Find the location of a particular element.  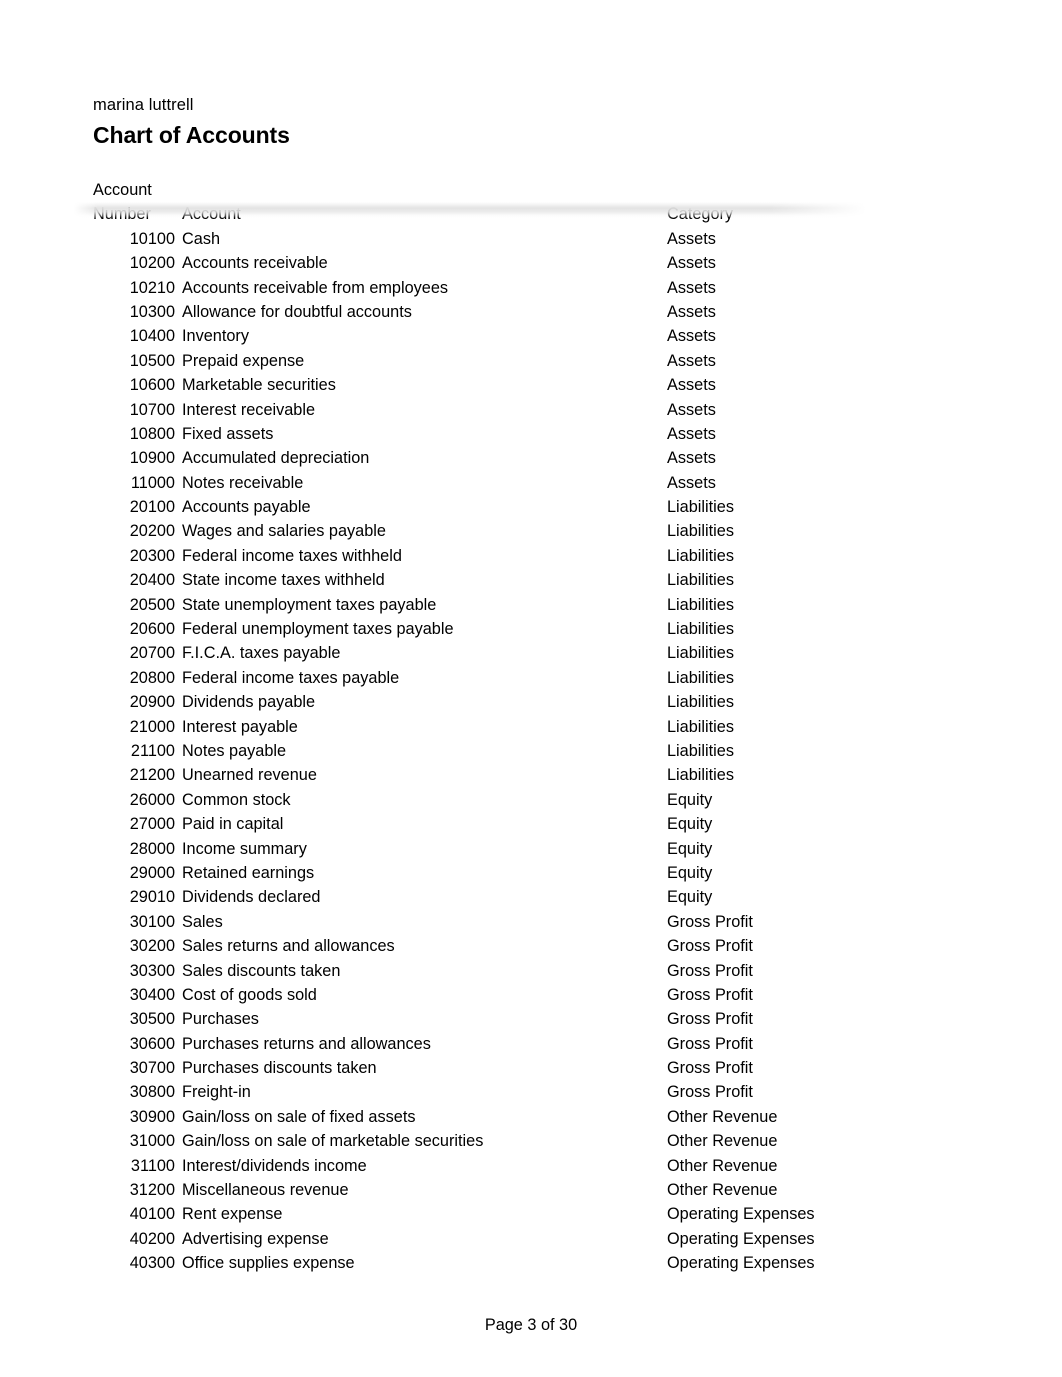

cell-account-number: 40200 is located at coordinates (152, 1238).